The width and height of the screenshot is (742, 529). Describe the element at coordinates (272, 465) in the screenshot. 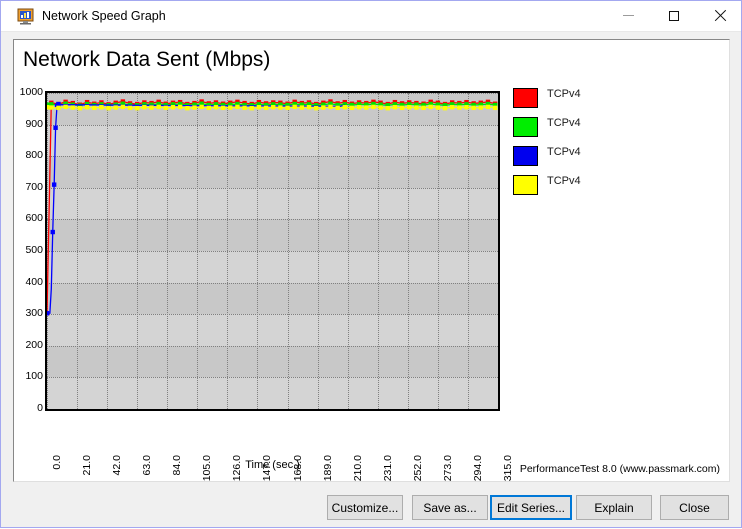

I see `x-axis-title: Time (sec.)` at that location.